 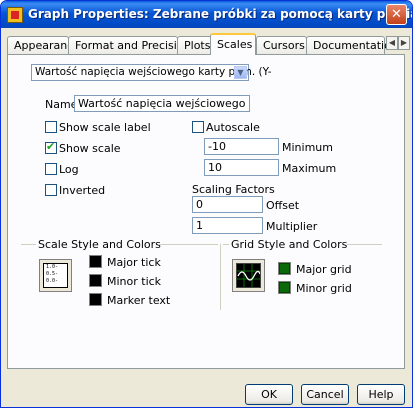 I want to click on ok-button: OK, so click(x=269, y=394).